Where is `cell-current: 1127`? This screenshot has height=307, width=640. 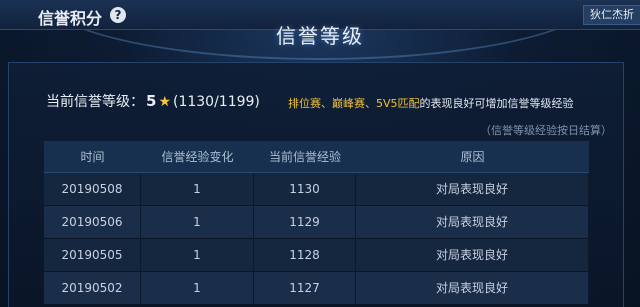 cell-current: 1127 is located at coordinates (305, 288).